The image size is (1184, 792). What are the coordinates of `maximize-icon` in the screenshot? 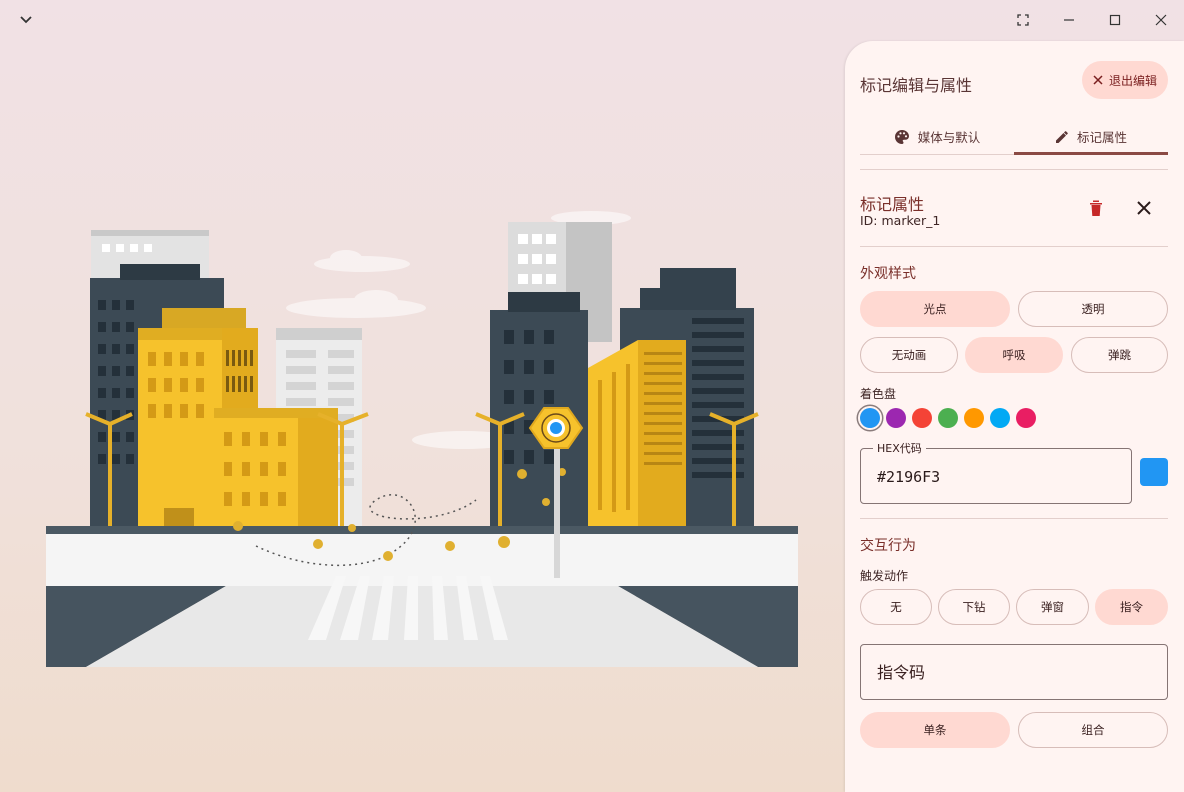 It's located at (1115, 20).